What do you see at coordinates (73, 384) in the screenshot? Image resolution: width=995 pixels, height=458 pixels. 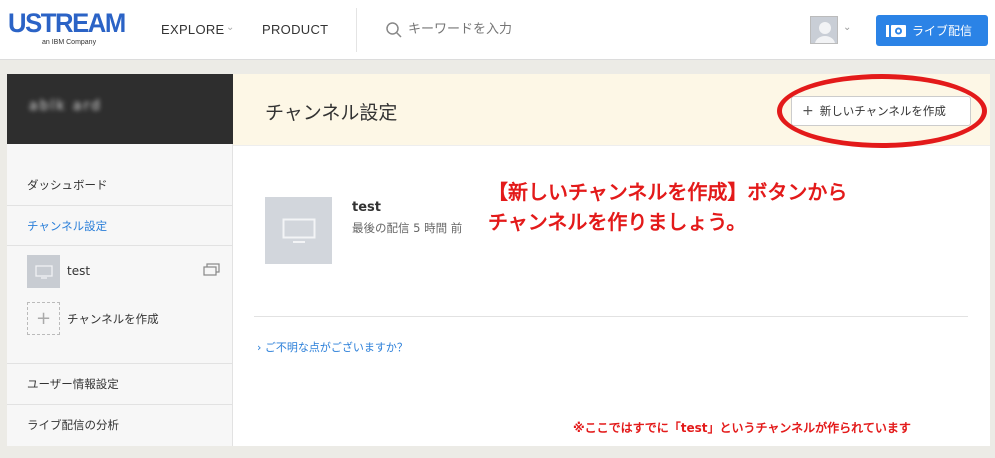 I see `sidebar-item-user-settings: ユーザー情報設定` at bounding box center [73, 384].